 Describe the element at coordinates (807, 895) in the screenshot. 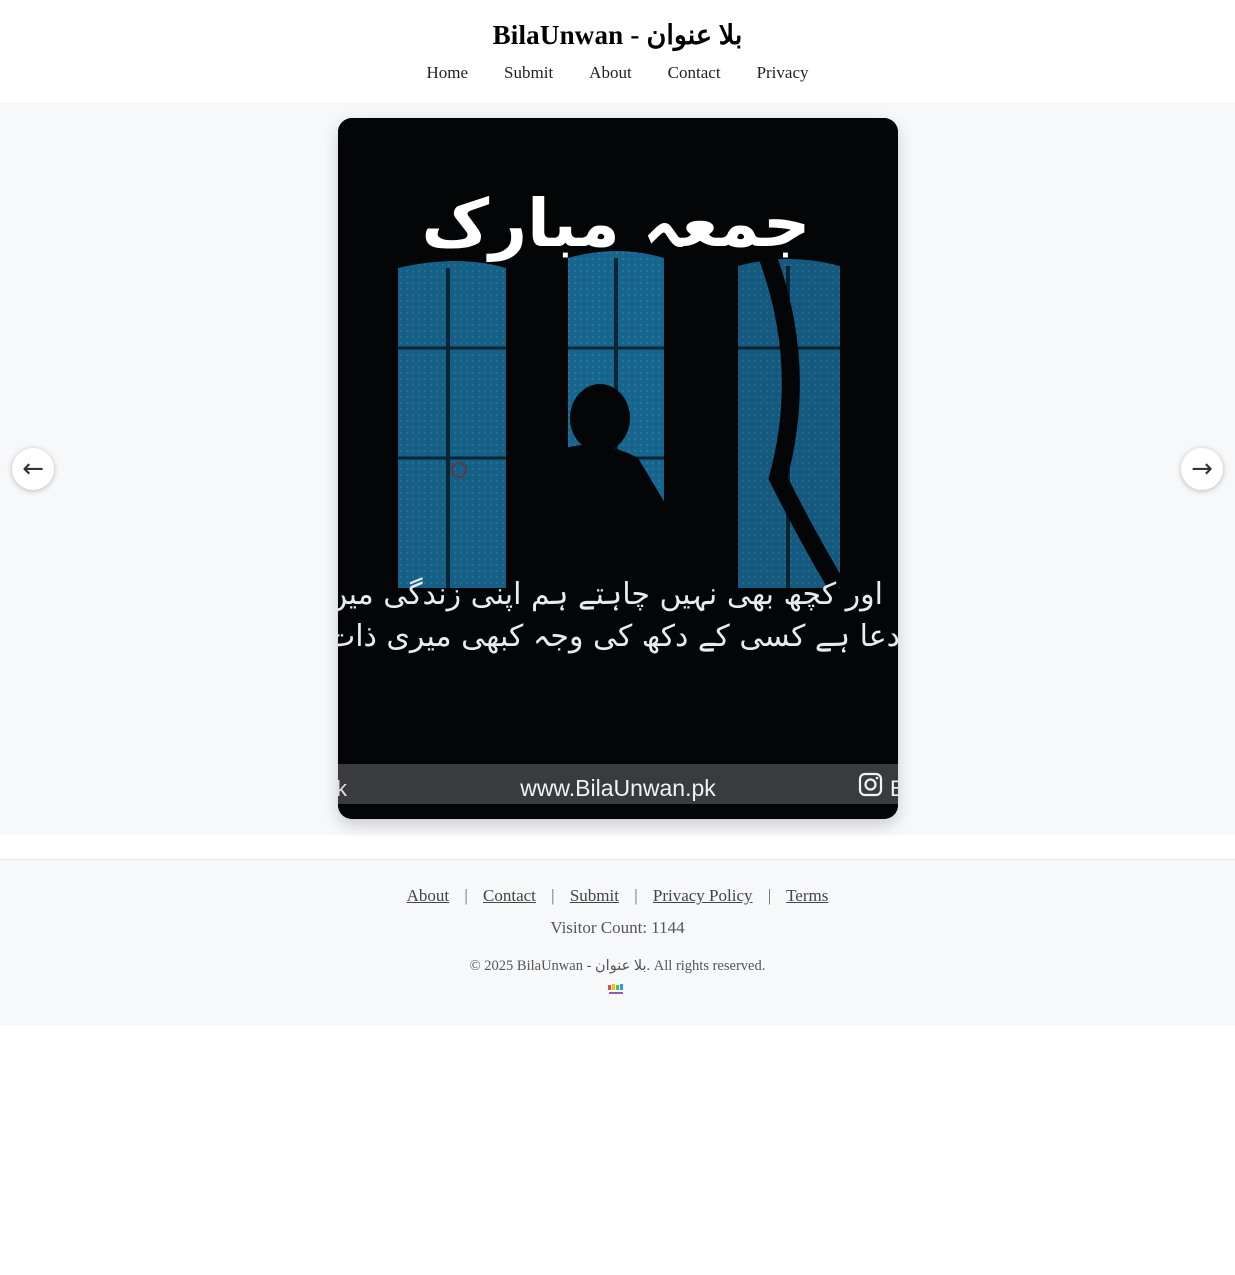

I see `footer-link-terms: Terms` at that location.